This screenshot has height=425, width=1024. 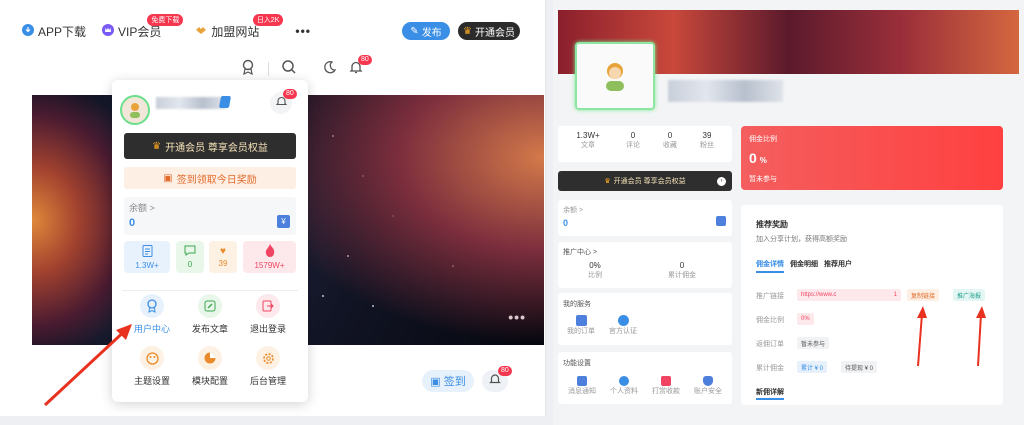 What do you see at coordinates (517, 317) in the screenshot?
I see `banner-more-icon: •••` at bounding box center [517, 317].